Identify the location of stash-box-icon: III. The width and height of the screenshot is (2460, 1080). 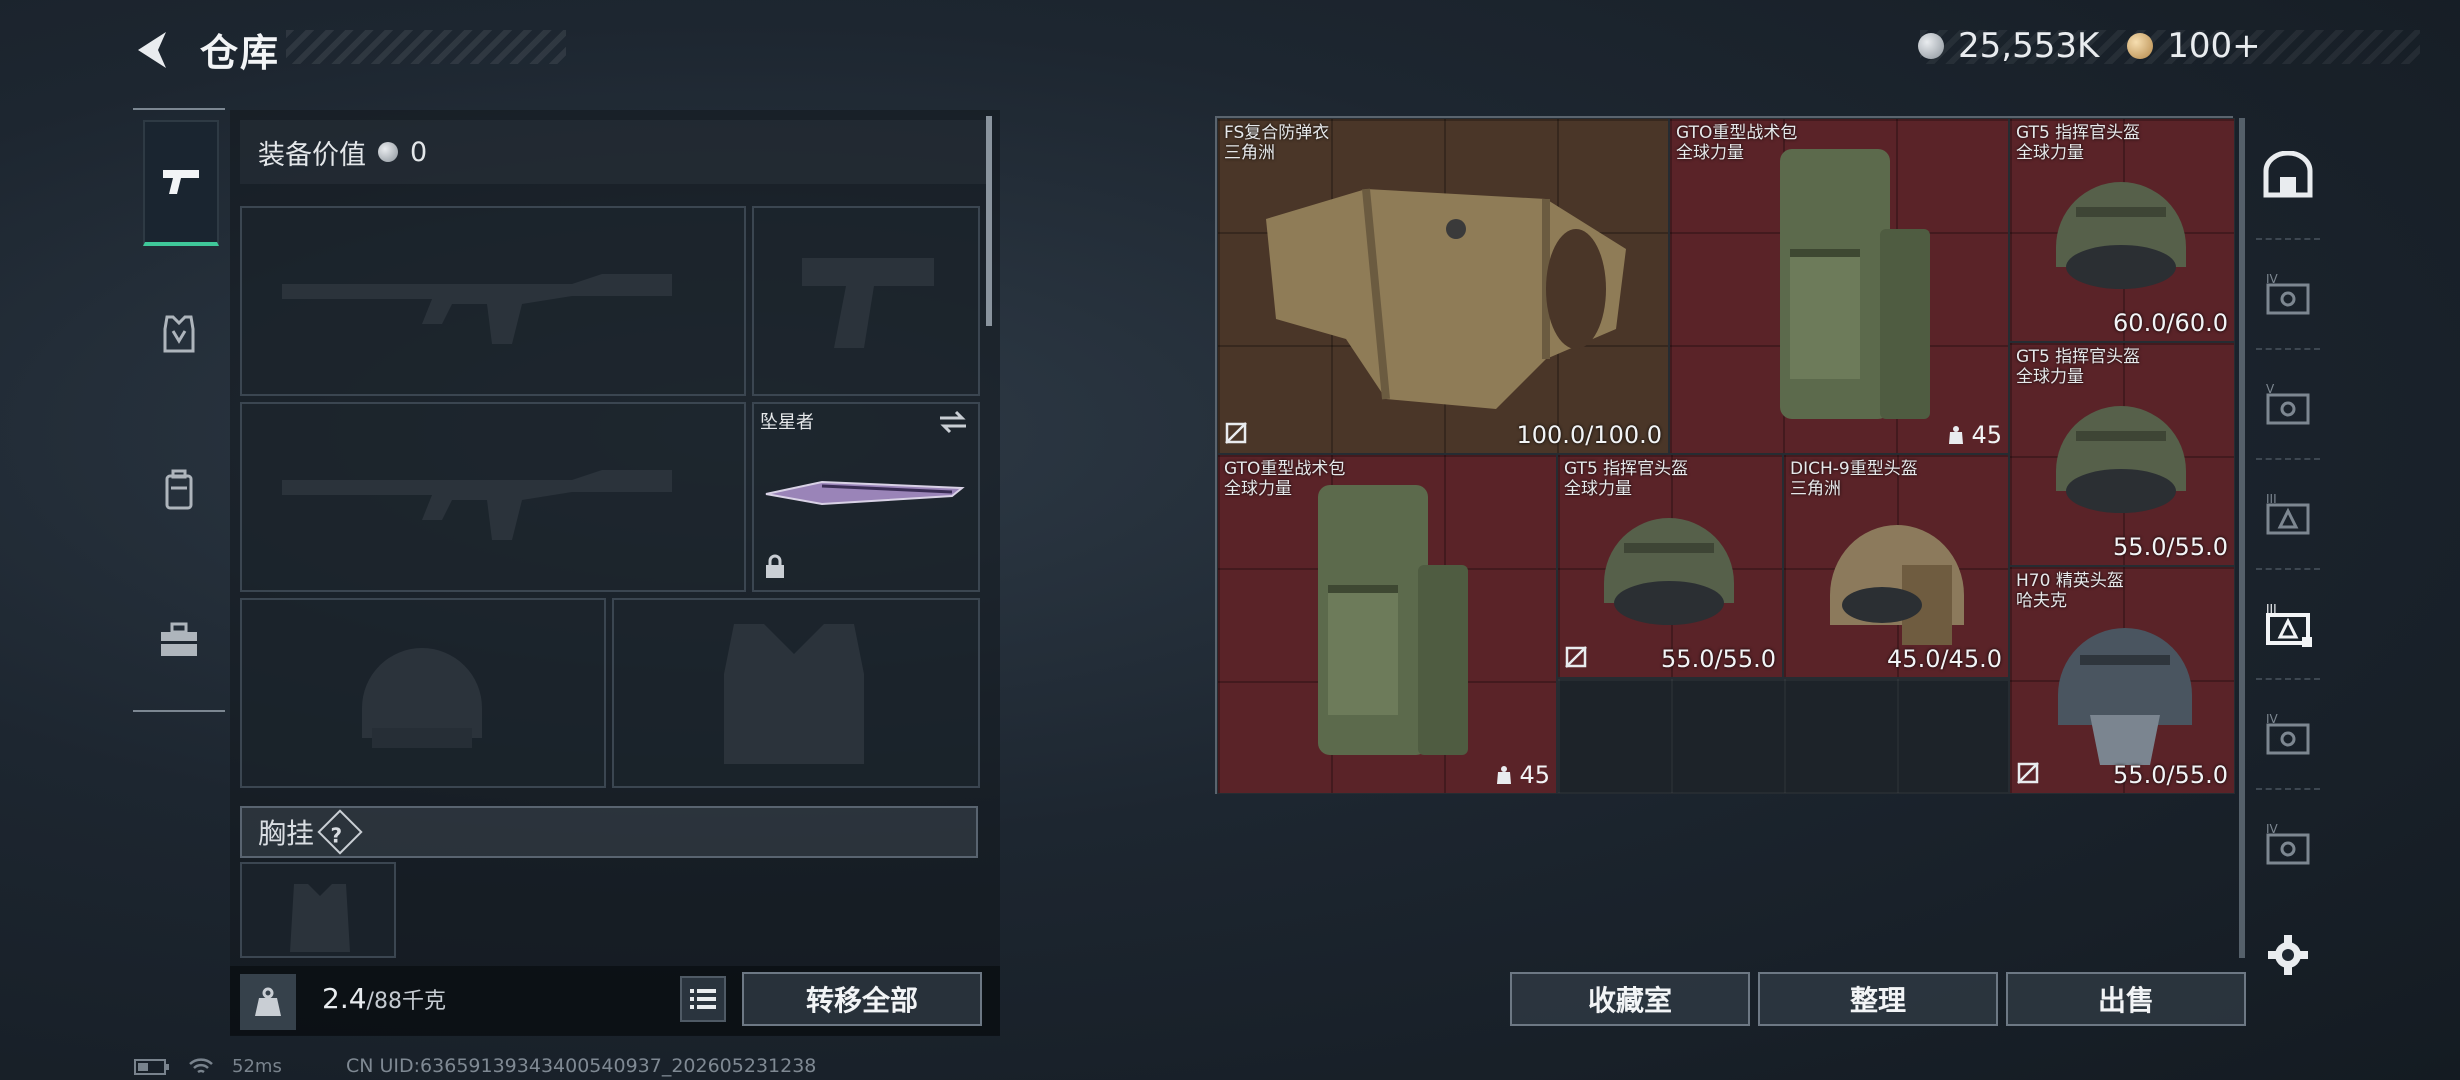
(2288, 513).